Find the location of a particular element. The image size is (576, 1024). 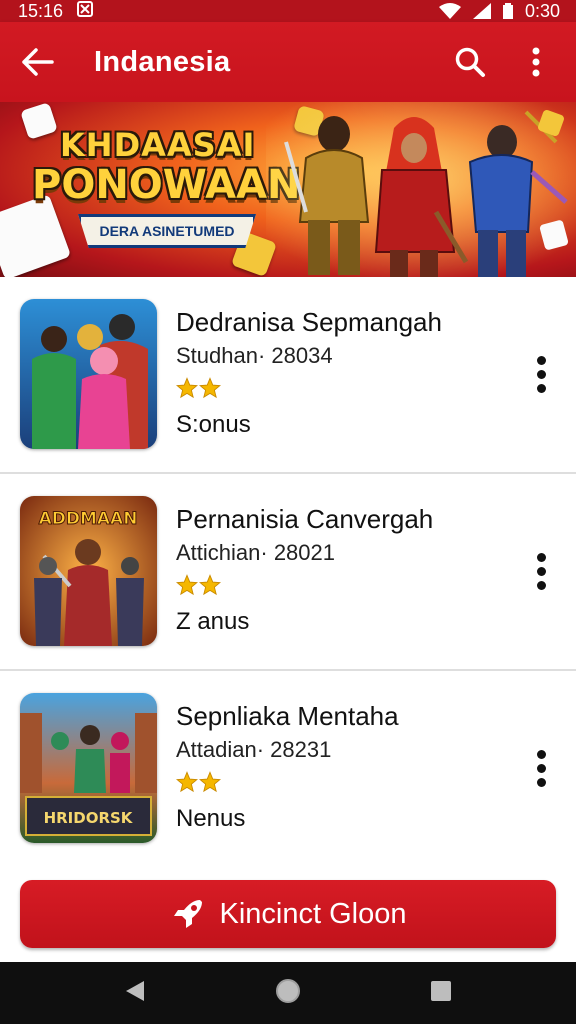

bottom-action-area: Kincinct Gloon is located at coordinates (288, 914).